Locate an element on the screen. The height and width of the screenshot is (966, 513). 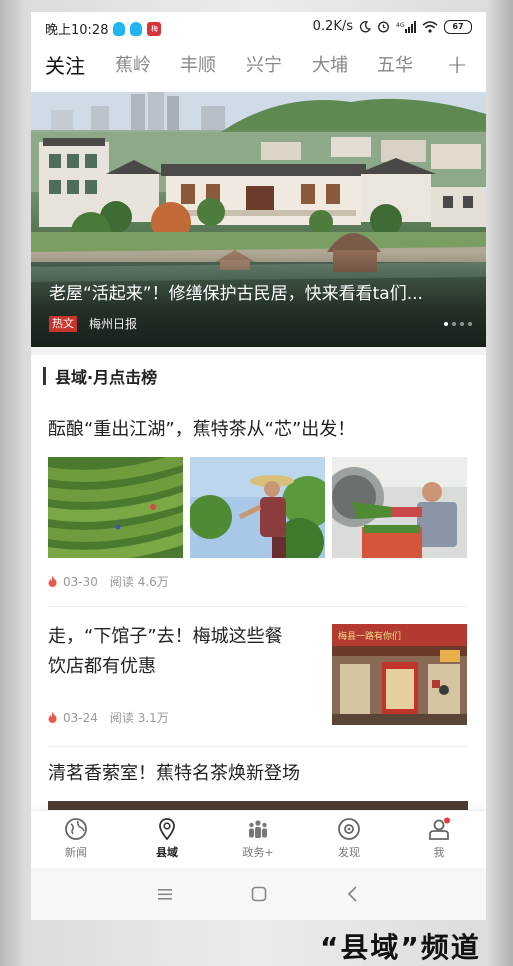
restaurant-image: 梅县一路有你们 is located at coordinates (399, 674).